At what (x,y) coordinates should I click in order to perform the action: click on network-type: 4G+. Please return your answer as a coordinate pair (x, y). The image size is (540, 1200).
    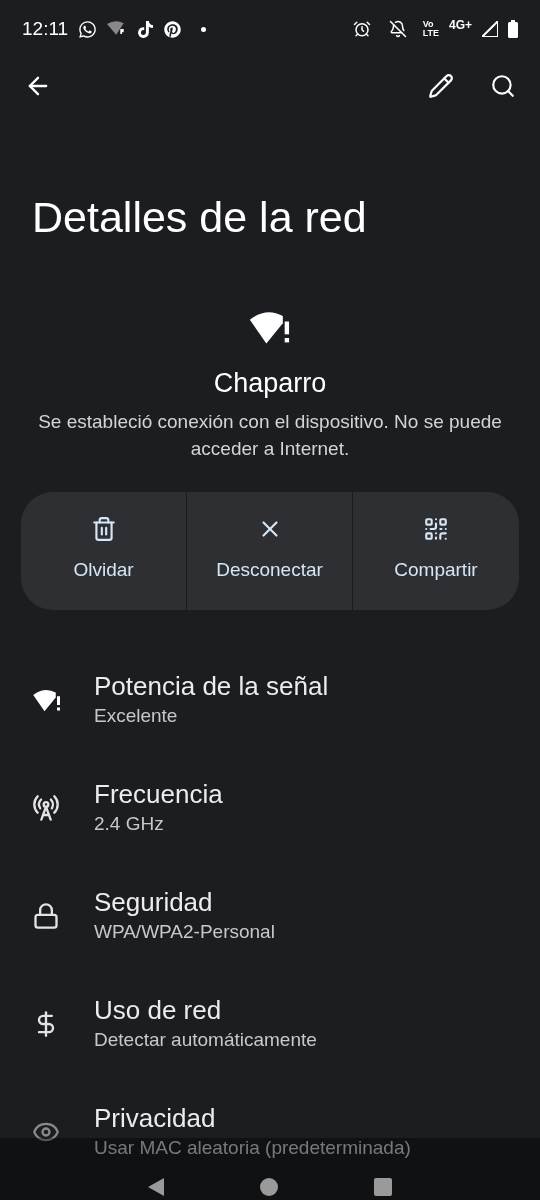
    Looking at the image, I should click on (460, 25).